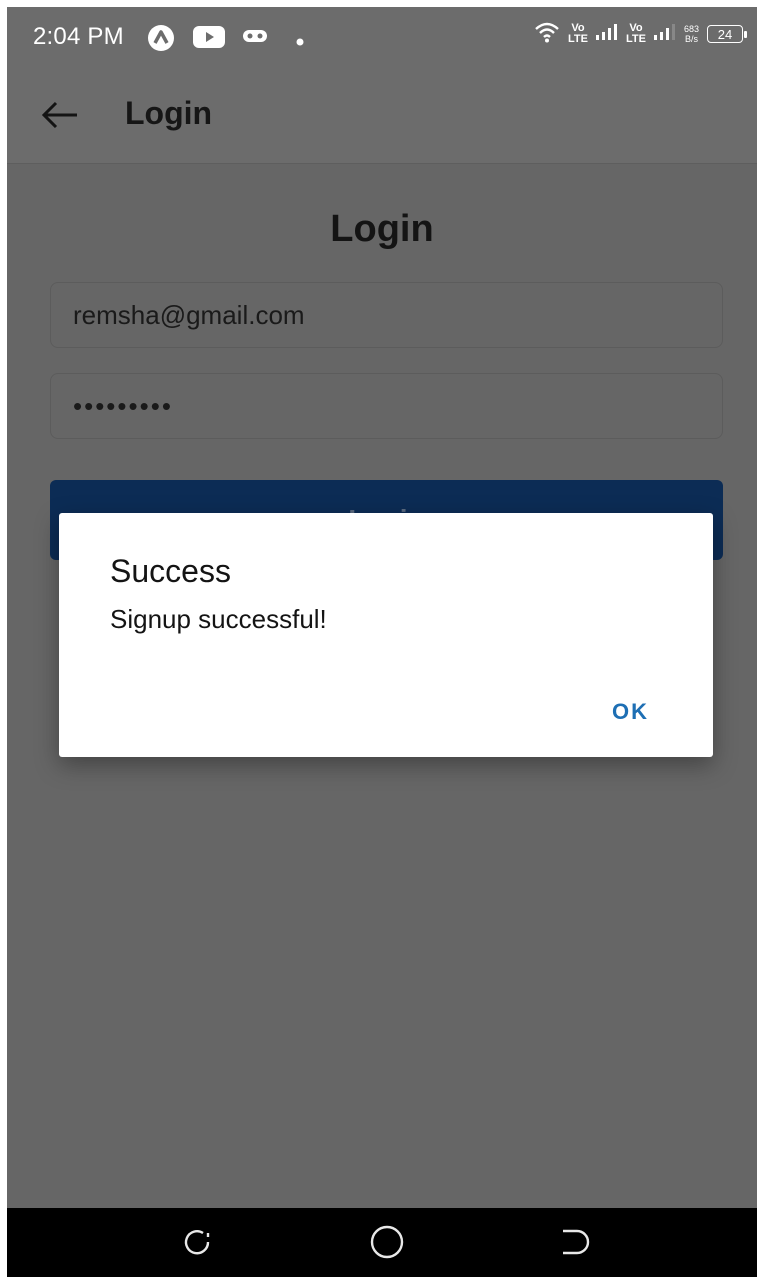  What do you see at coordinates (169, 113) in the screenshot?
I see `app-bar-title: Login` at bounding box center [169, 113].